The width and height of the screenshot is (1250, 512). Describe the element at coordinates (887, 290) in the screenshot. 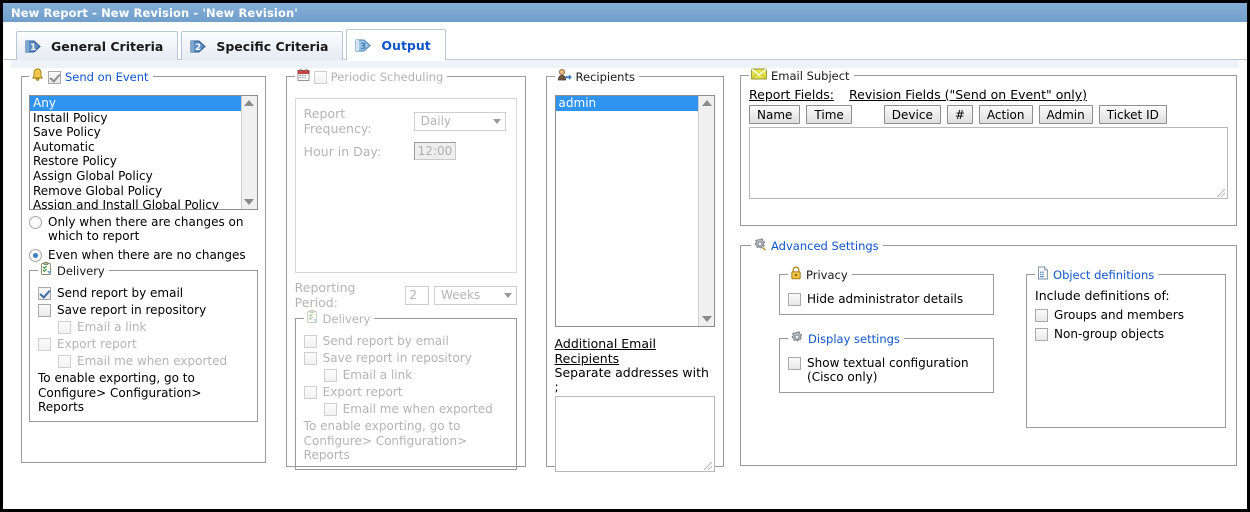

I see `privacy-group: Privacy Hide administrator details` at that location.